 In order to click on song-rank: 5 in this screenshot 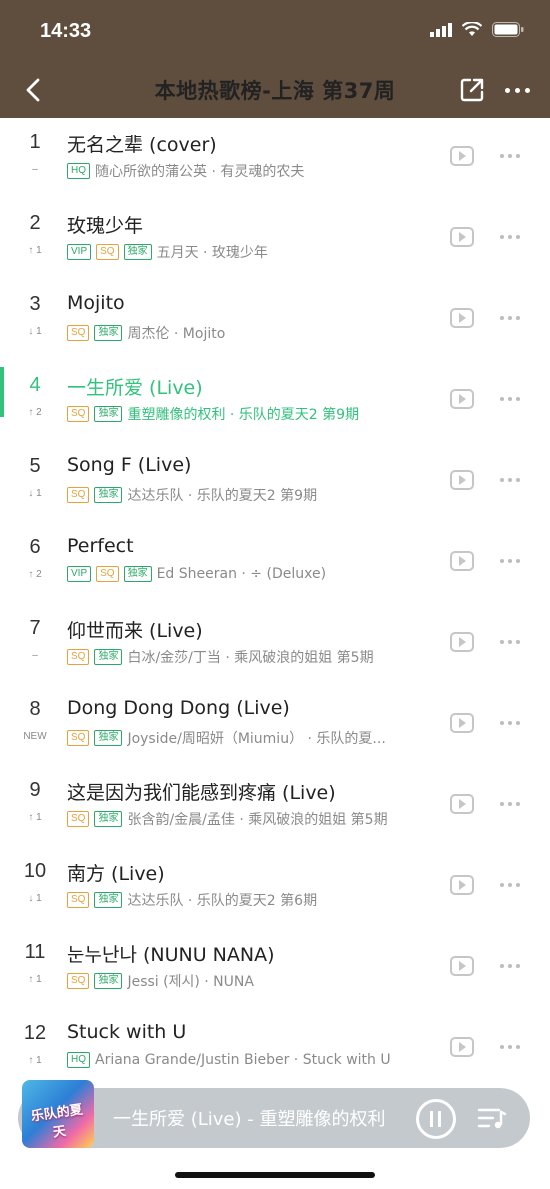, I will do `click(35, 466)`.